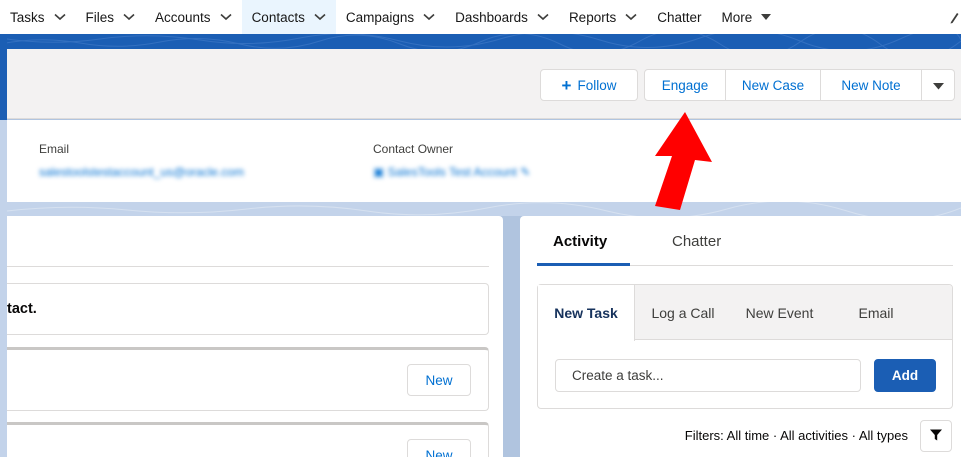 The image size is (961, 457). I want to click on more-actions-button, so click(938, 85).